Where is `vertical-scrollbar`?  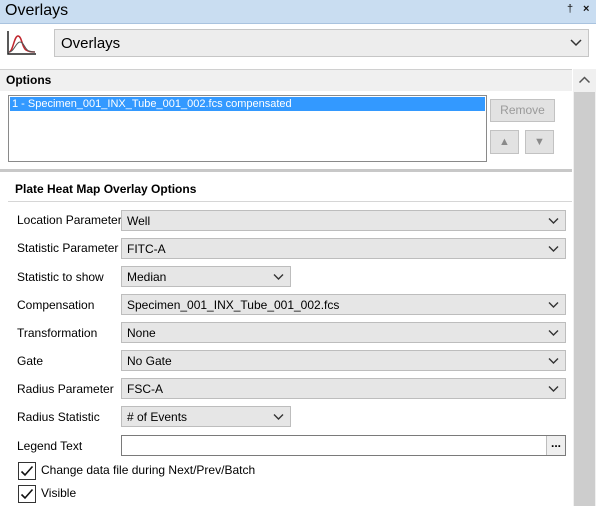
vertical-scrollbar is located at coordinates (584, 287).